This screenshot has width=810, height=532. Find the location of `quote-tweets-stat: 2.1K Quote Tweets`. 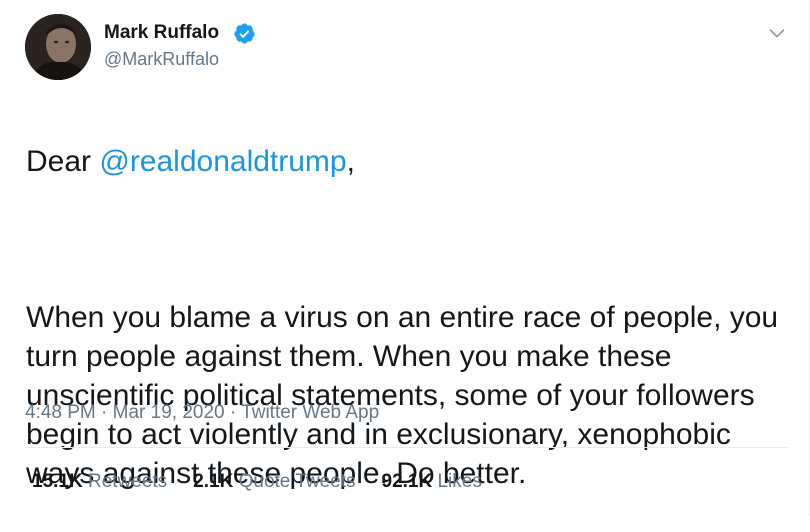

quote-tweets-stat: 2.1K Quote Tweets is located at coordinates (274, 482).